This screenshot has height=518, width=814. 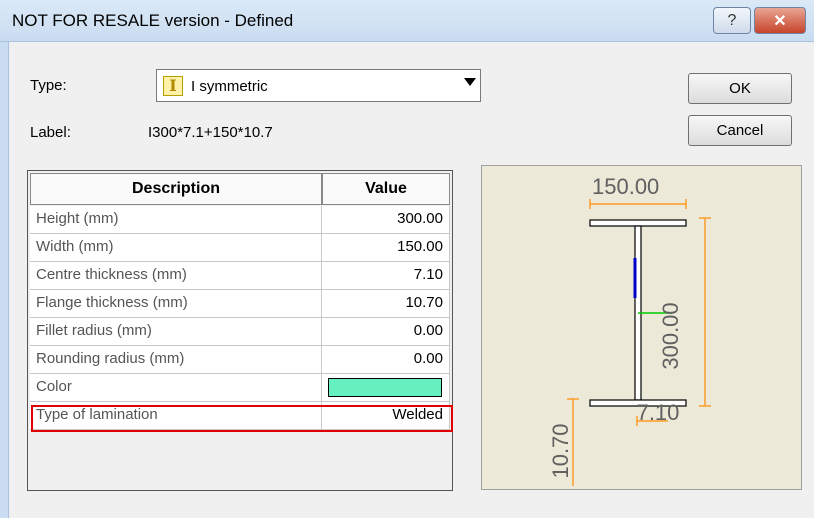 I want to click on table-header: Description Value, so click(x=240, y=189).